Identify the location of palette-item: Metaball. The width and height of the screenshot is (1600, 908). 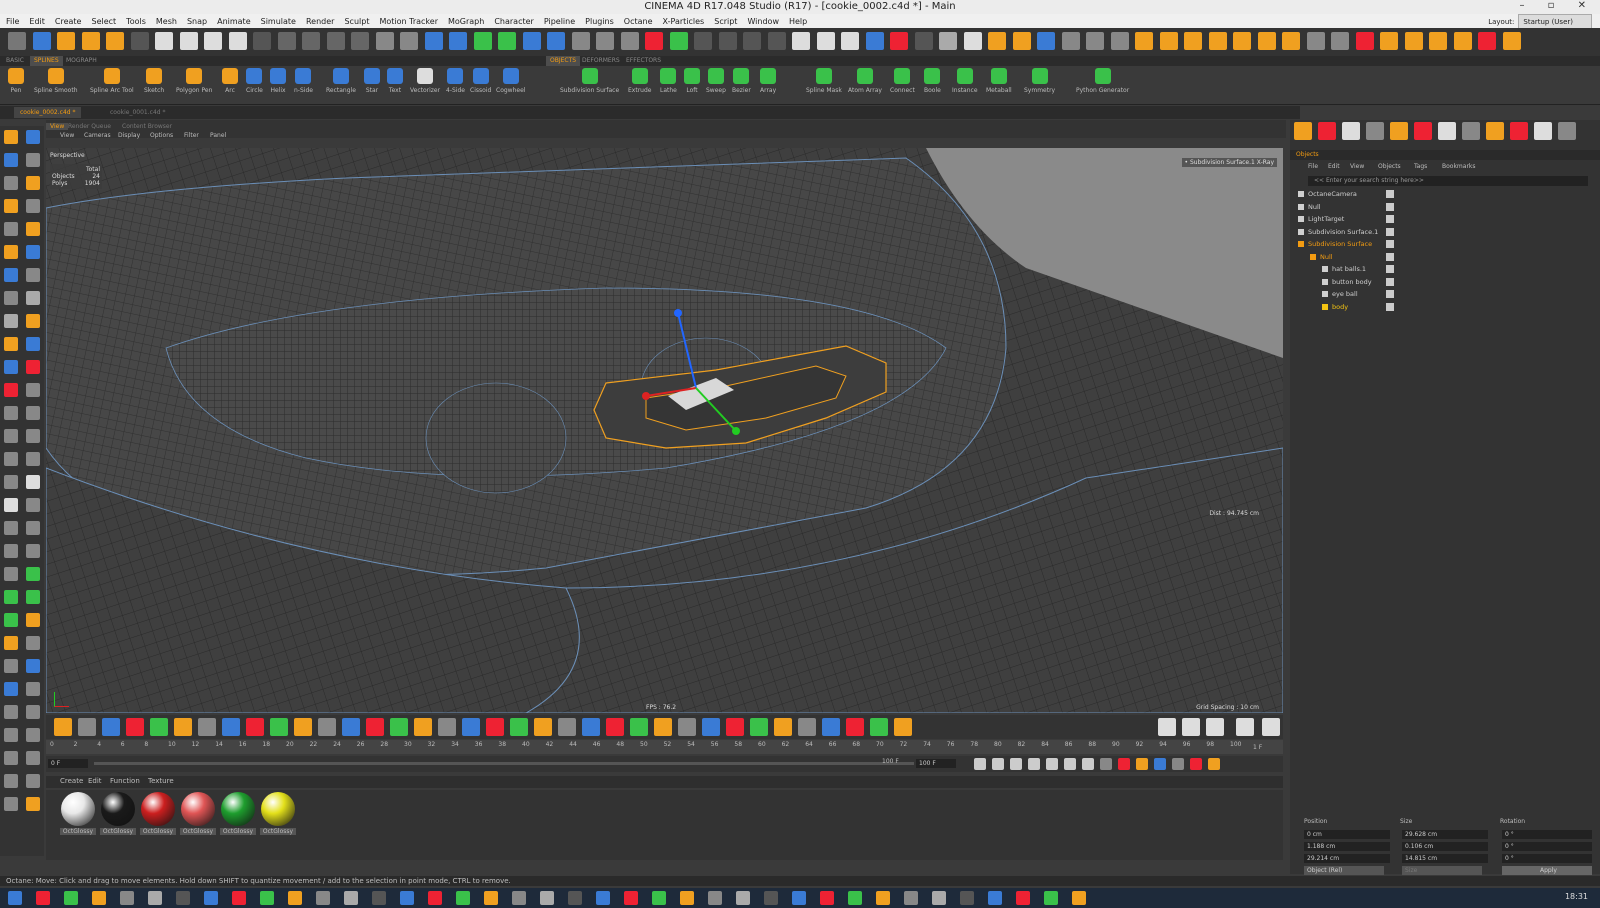
(999, 81).